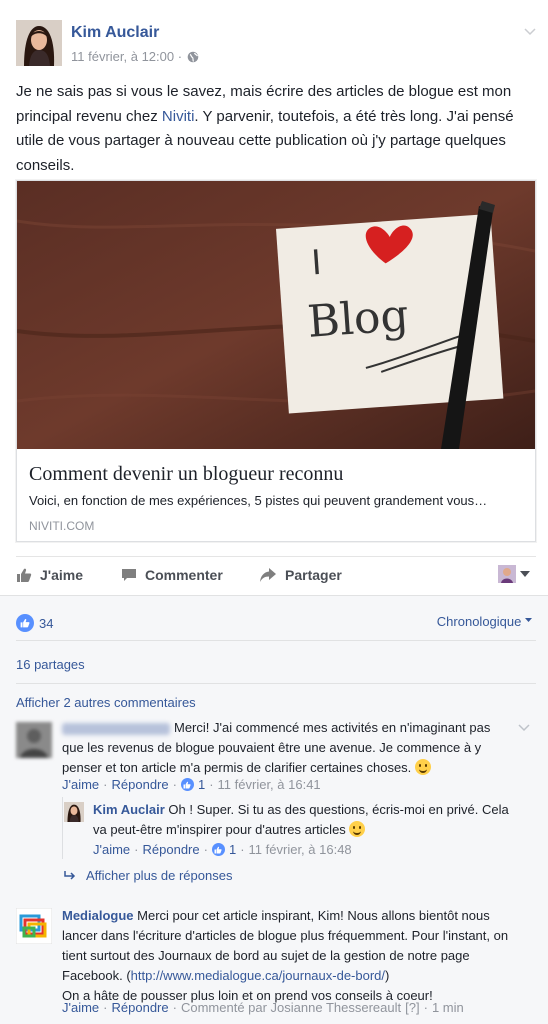 Image resolution: width=548 pixels, height=1024 pixels. Describe the element at coordinates (525, 574) in the screenshot. I see `chevron-down-icon` at that location.